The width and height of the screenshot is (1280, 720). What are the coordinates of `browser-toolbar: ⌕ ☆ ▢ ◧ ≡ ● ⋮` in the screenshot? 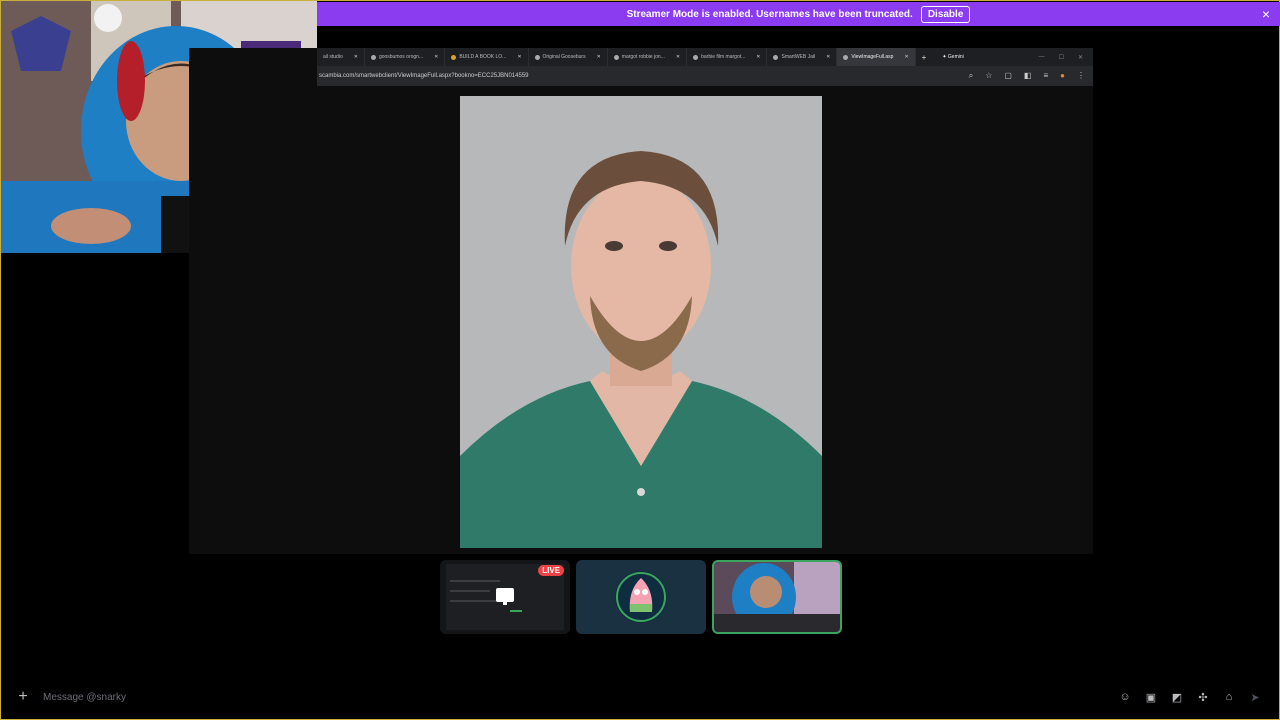 It's located at (1031, 76).